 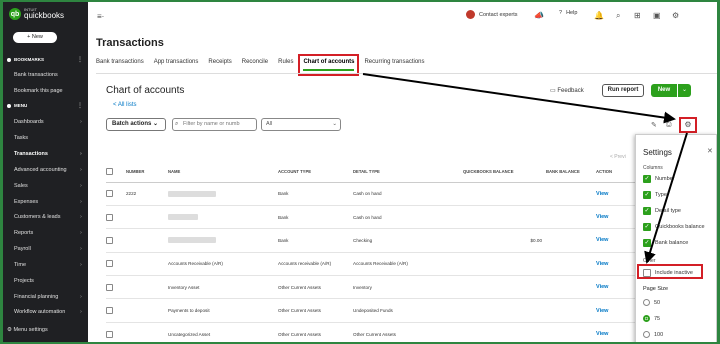 I want to click on arrow-to-gear, so click(x=519, y=98).